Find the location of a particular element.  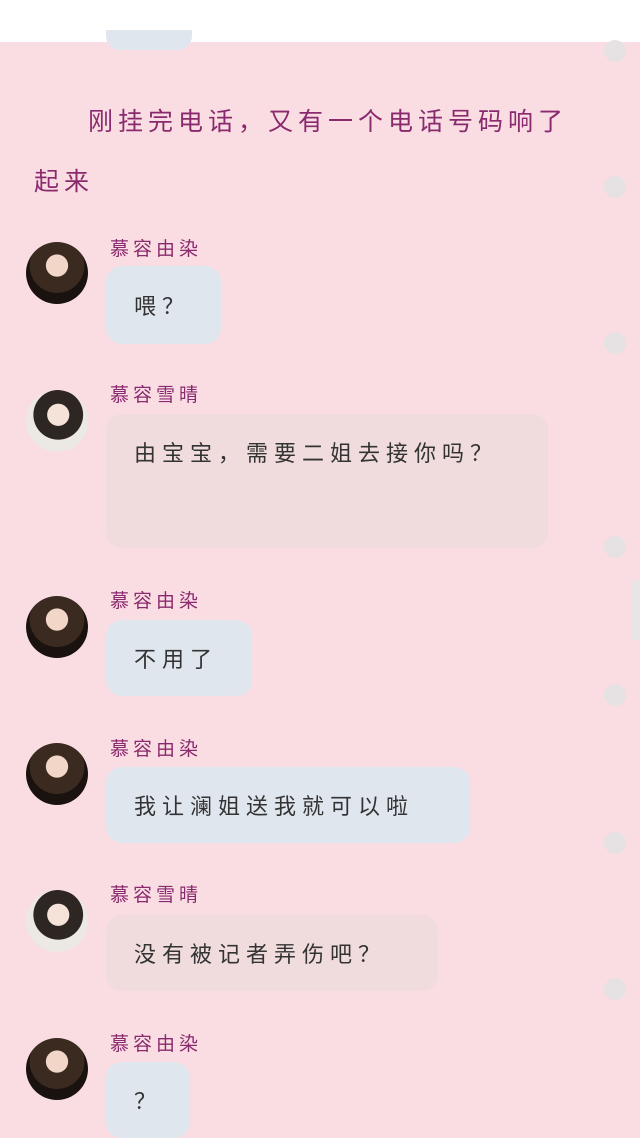

message-bubble: 没有被记者弄伤吧？ is located at coordinates (272, 953).